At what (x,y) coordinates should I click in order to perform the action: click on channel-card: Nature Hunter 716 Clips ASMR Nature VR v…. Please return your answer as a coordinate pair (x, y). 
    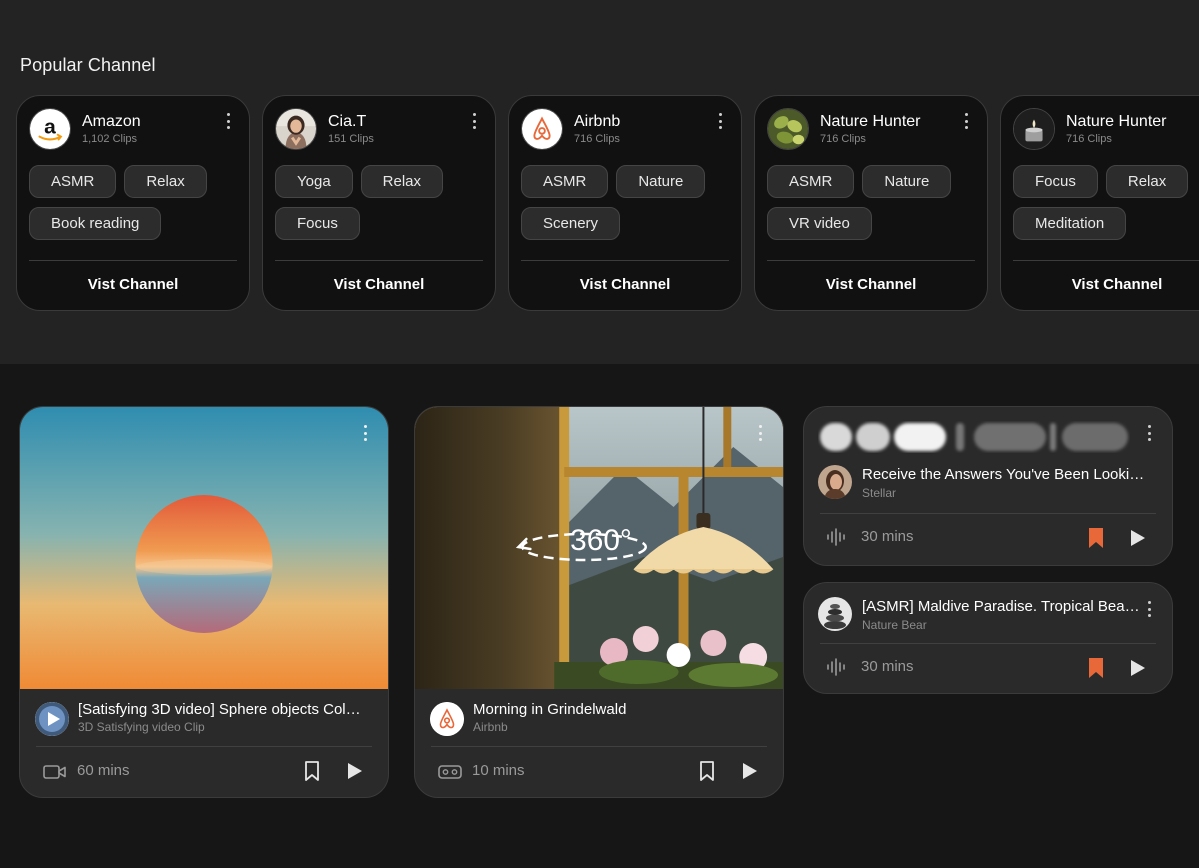
    Looking at the image, I should click on (871, 203).